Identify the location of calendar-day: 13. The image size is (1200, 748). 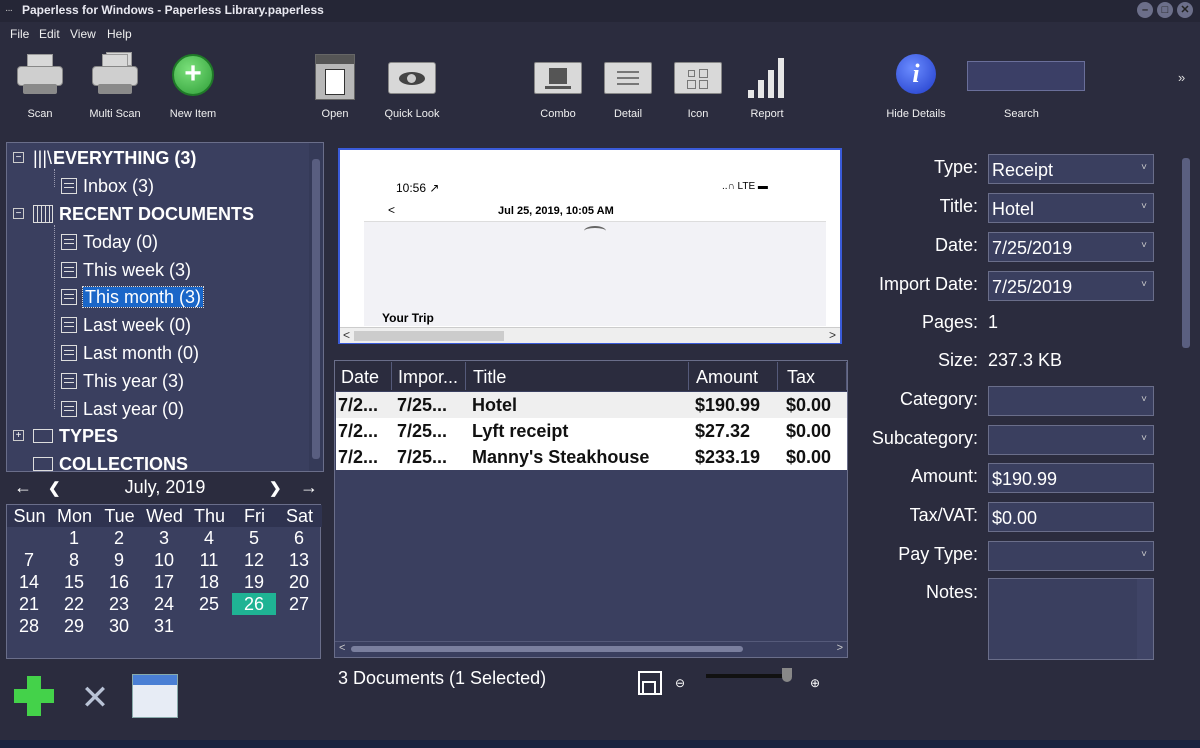
(299, 560).